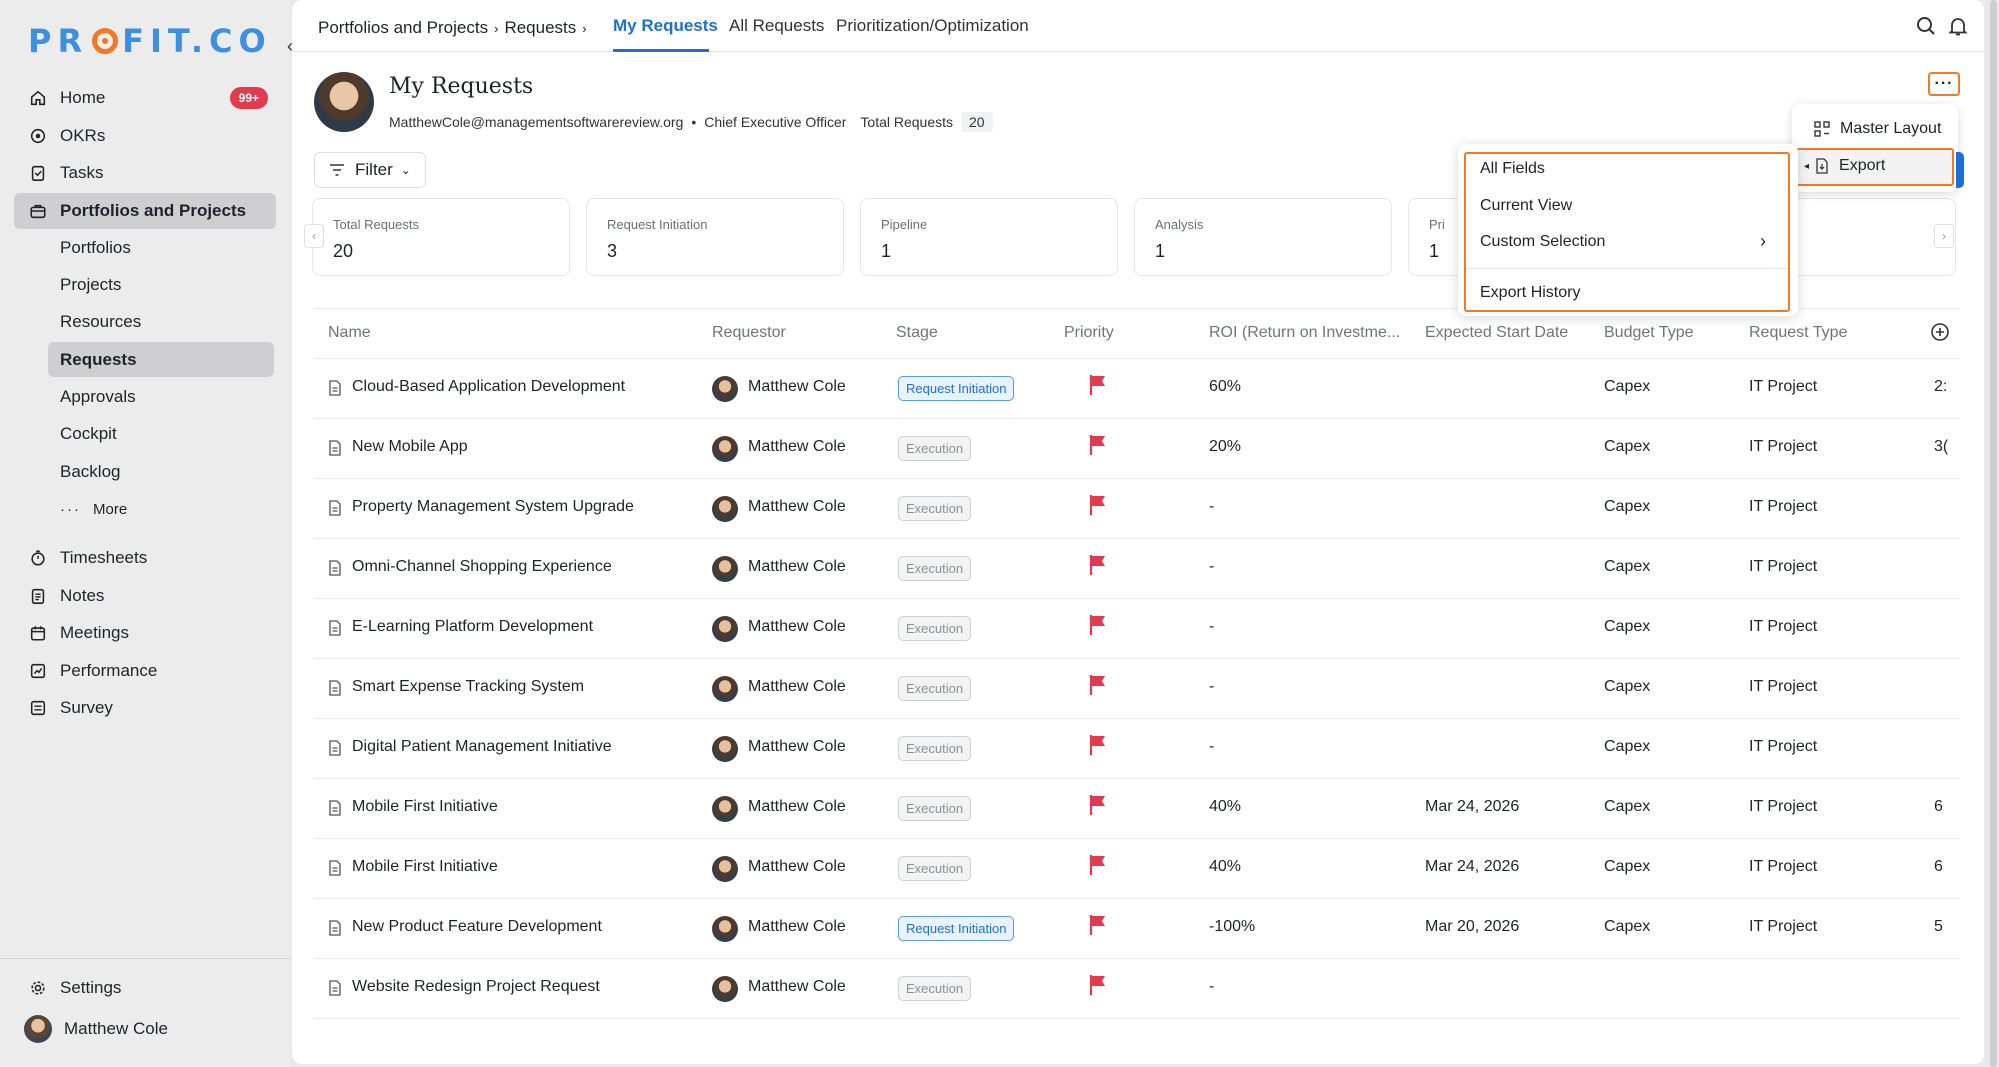 The width and height of the screenshot is (1999, 1067). Describe the element at coordinates (1941, 386) in the screenshot. I see `truncated-column-value: 2:` at that location.